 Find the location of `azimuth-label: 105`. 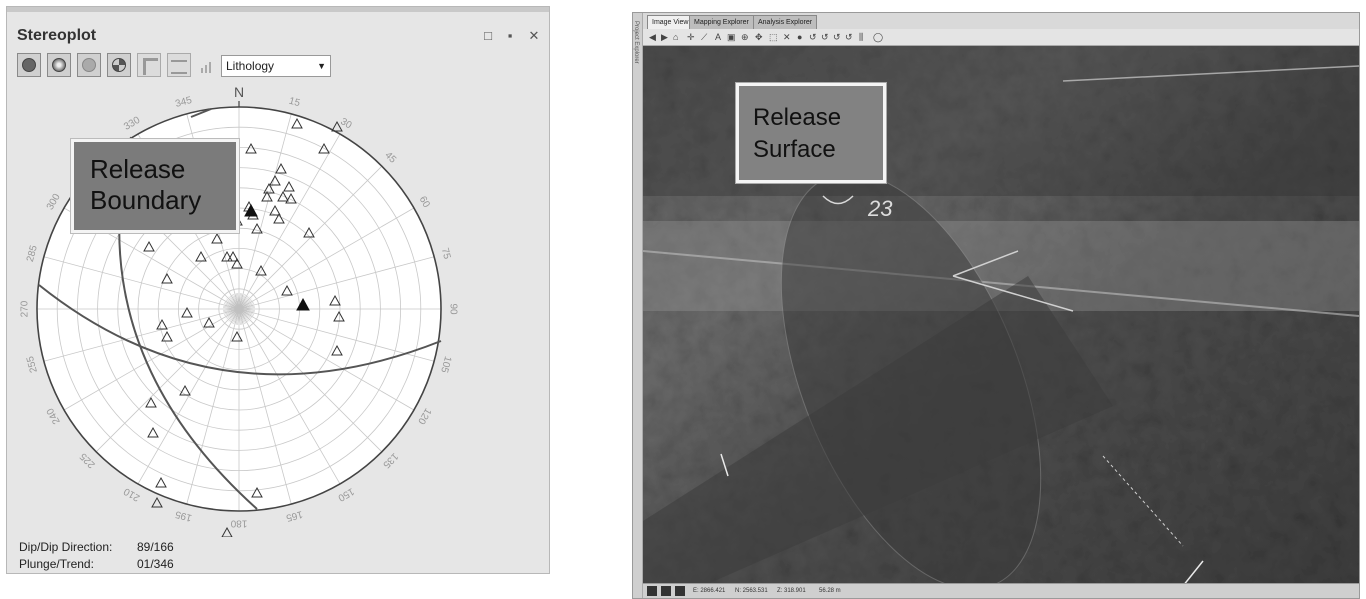

azimuth-label: 105 is located at coordinates (445, 364).